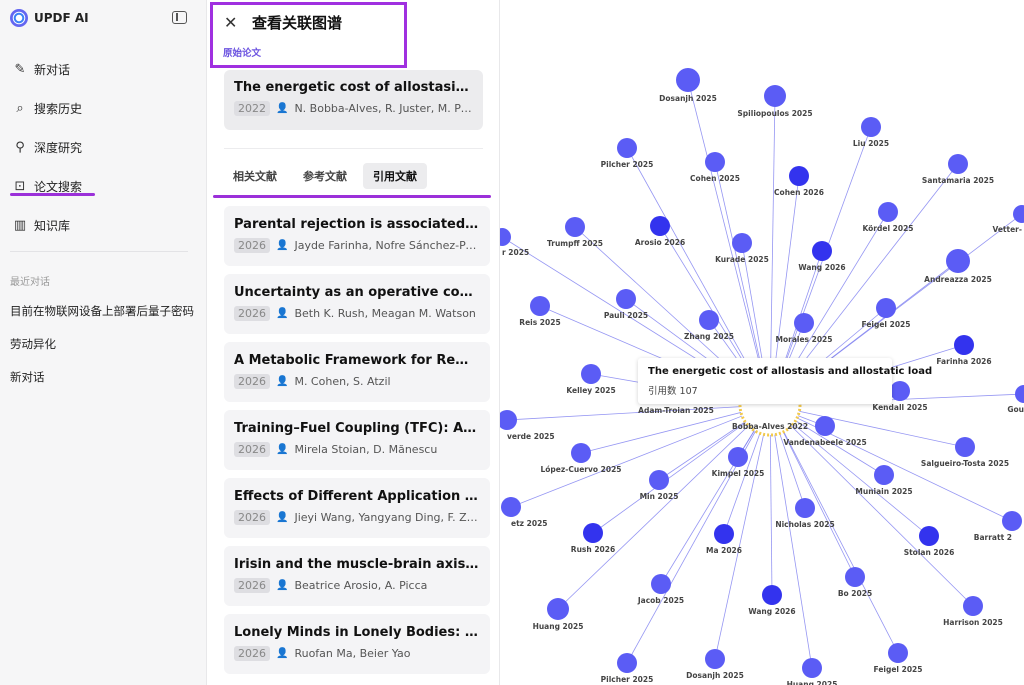 The height and width of the screenshot is (685, 1024). I want to click on recent-item: 目前在物联网设备上部署后量子密码, so click(102, 316).